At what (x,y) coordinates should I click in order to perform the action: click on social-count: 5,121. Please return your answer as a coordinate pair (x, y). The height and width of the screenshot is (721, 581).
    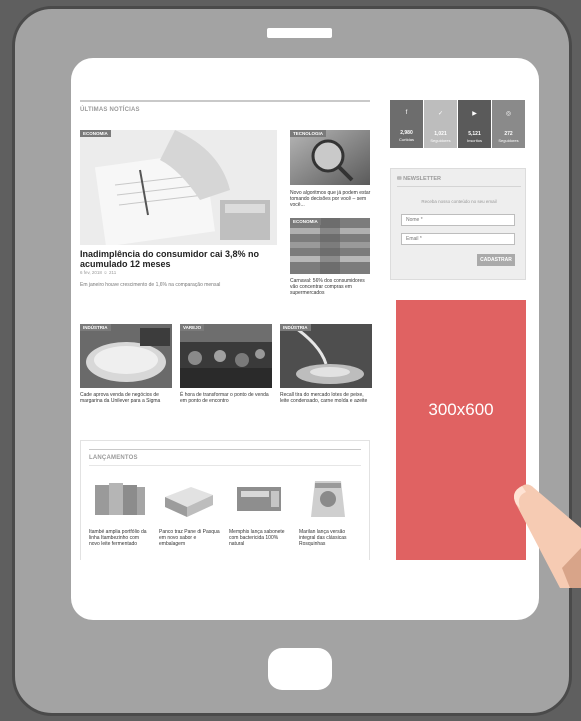
    Looking at the image, I should click on (474, 134).